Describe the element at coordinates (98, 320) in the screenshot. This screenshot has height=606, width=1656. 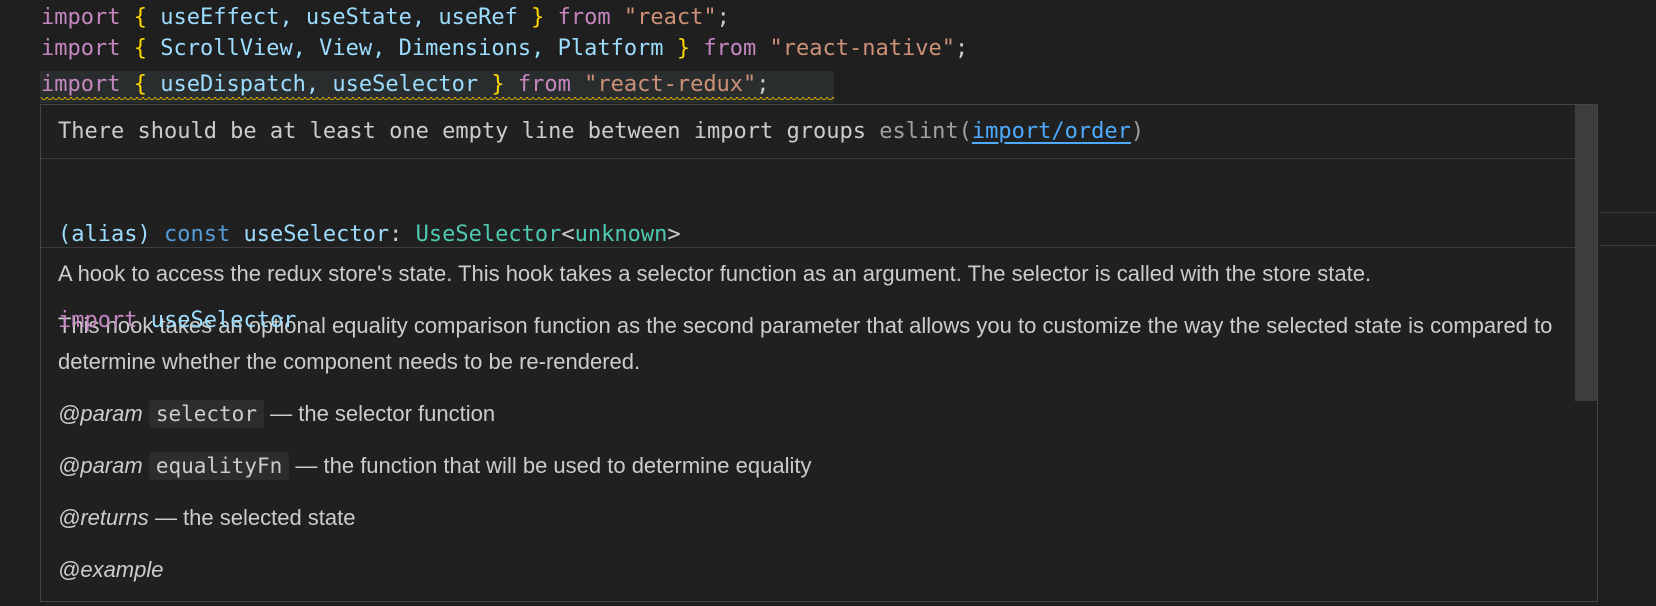
I see `import-keyword: import` at that location.